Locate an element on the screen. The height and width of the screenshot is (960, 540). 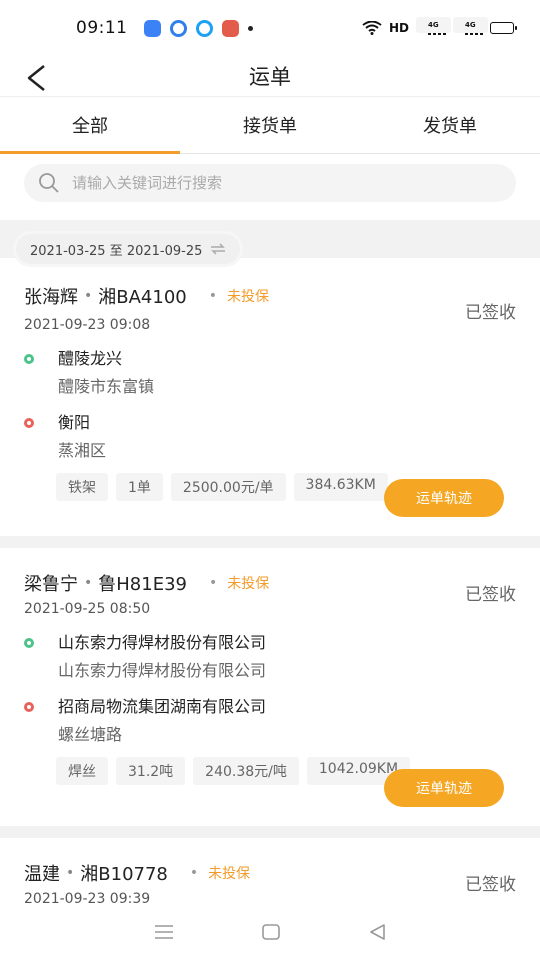
nav-bar: 运单 is located at coordinates (270, 76).